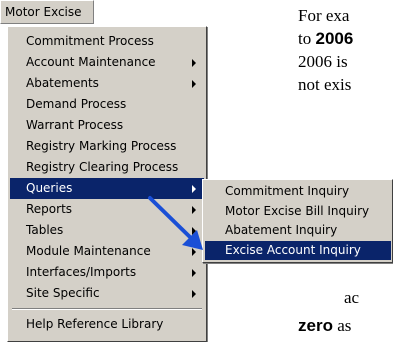 The image size is (393, 342). What do you see at coordinates (45, 230) in the screenshot?
I see `menu-item-label: Tables` at bounding box center [45, 230].